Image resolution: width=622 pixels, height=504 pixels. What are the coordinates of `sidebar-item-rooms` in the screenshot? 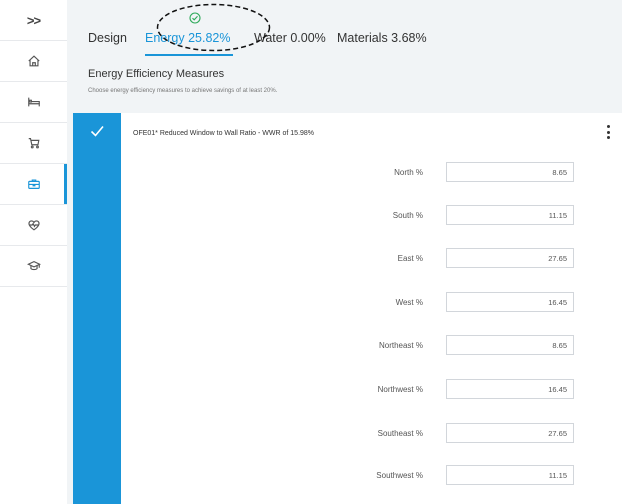 It's located at (33, 102).